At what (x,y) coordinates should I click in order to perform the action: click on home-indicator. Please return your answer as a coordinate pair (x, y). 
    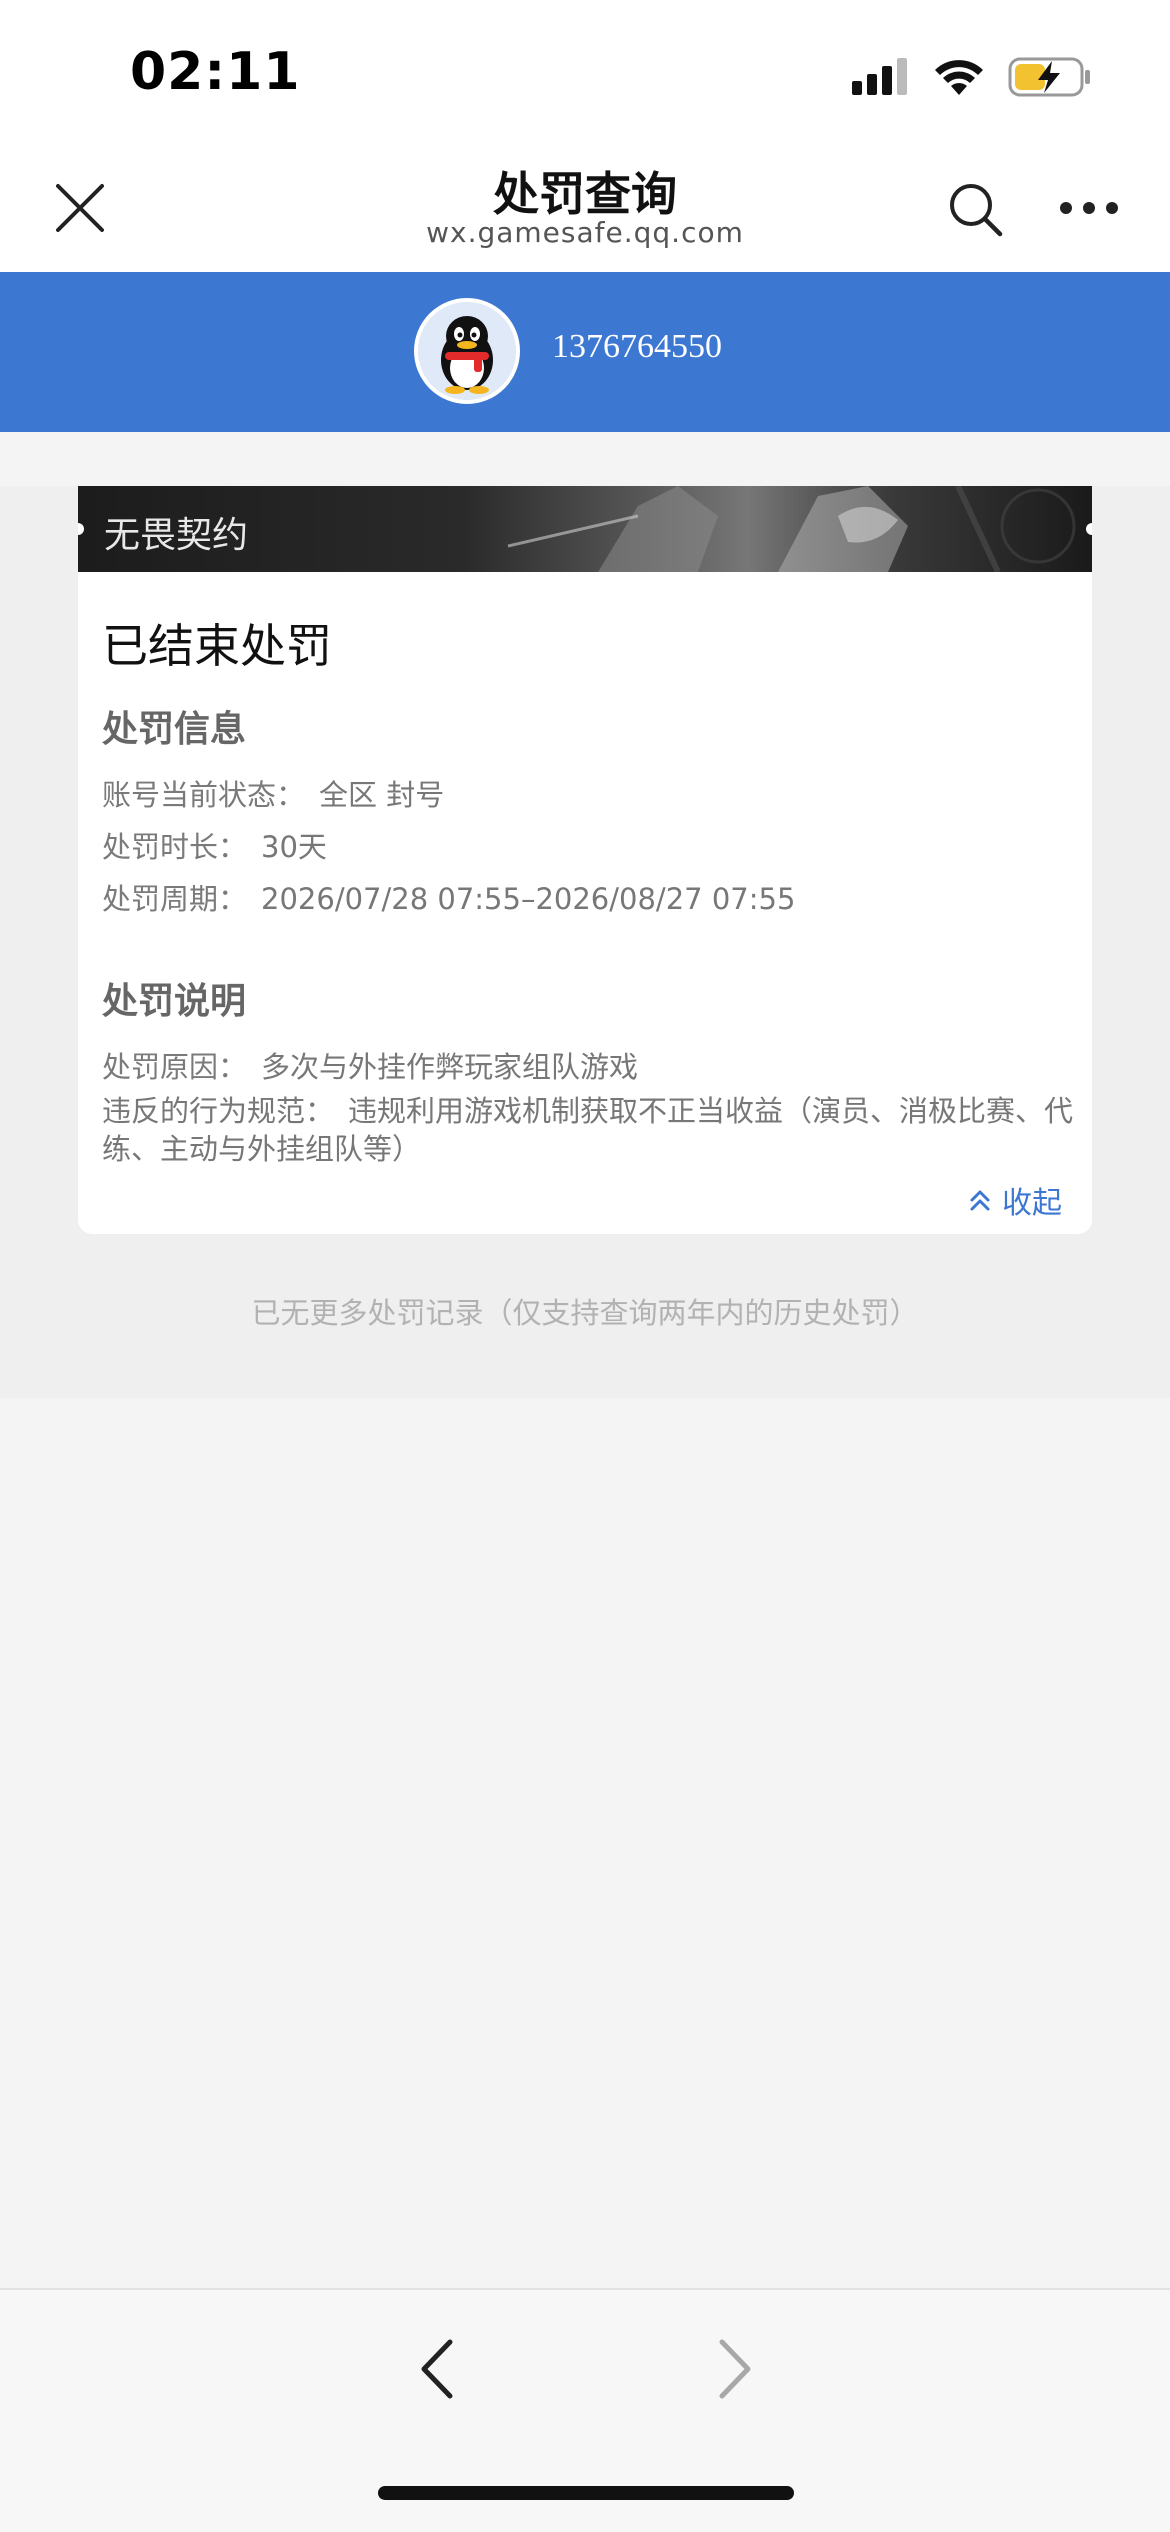
    Looking at the image, I should click on (586, 2493).